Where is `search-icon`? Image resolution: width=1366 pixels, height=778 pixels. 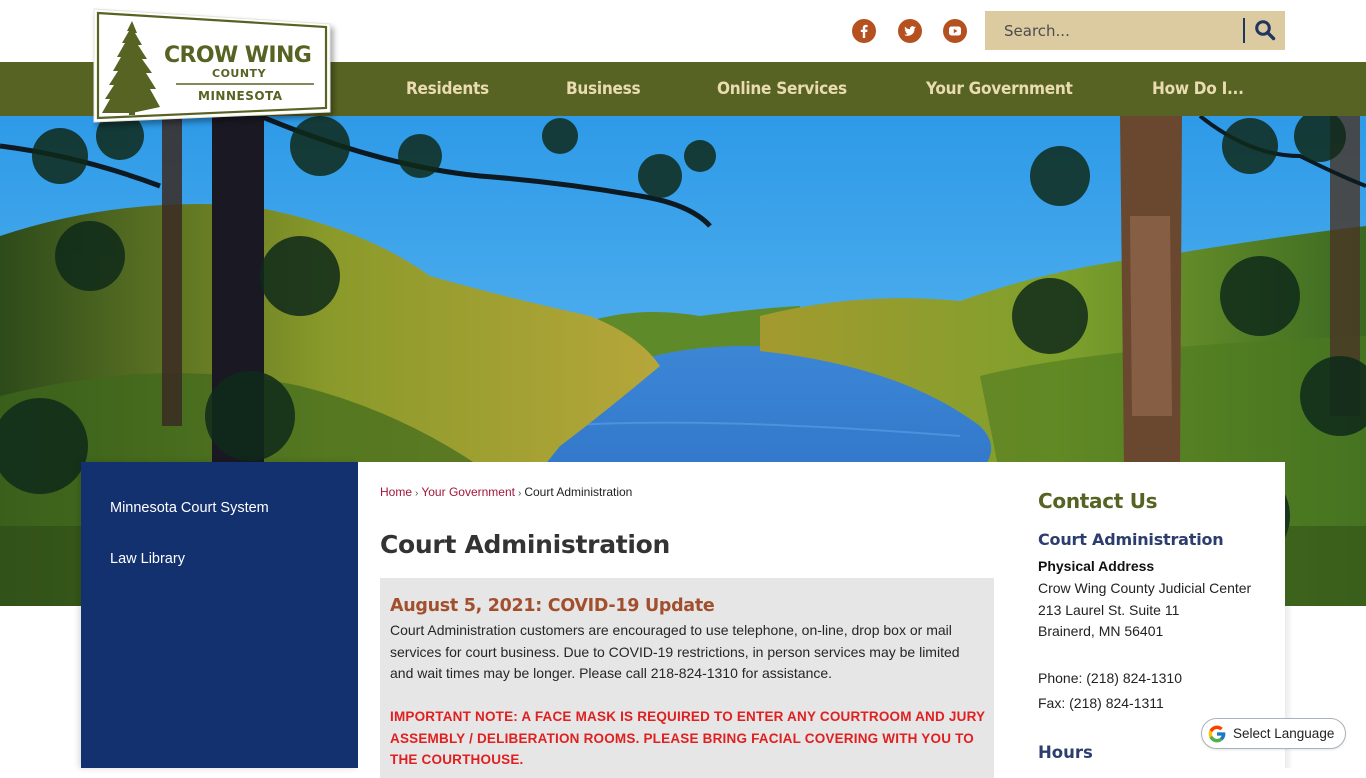 search-icon is located at coordinates (1265, 30).